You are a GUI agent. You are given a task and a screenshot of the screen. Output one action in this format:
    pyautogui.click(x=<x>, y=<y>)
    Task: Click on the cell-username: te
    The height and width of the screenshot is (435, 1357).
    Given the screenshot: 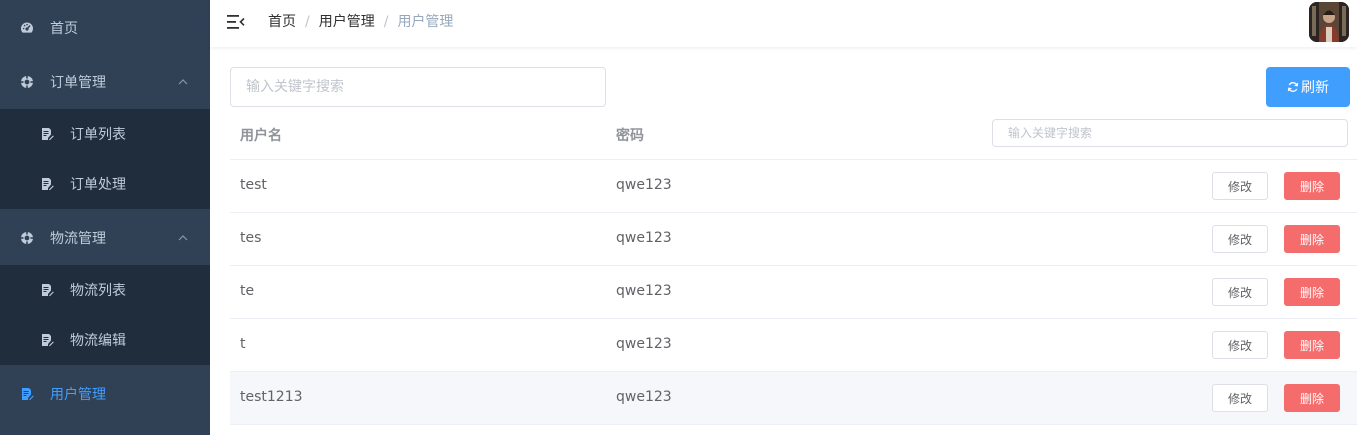 What is the action you would take?
    pyautogui.click(x=247, y=291)
    